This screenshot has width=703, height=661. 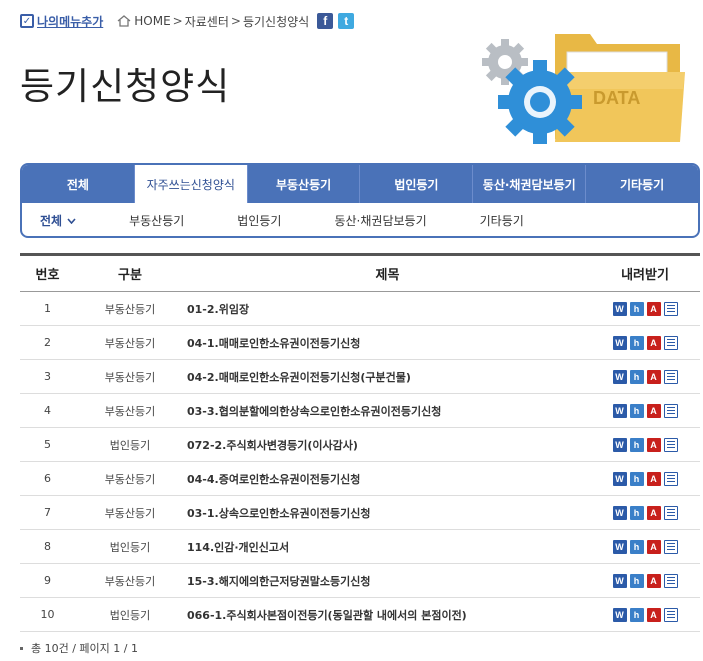 I want to click on row-title-link: 04-4.증여로인한소유권이전등기신청, so click(x=387, y=479).